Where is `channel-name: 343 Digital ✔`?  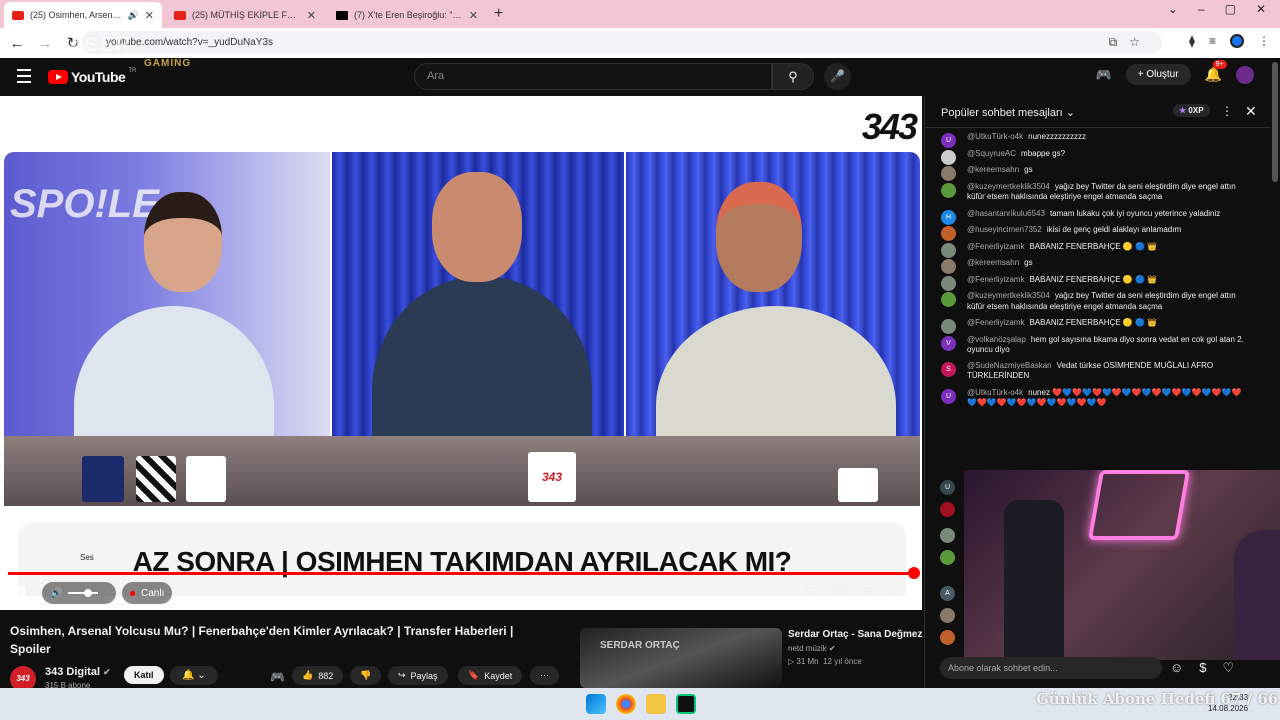 channel-name: 343 Digital ✔ is located at coordinates (78, 672).